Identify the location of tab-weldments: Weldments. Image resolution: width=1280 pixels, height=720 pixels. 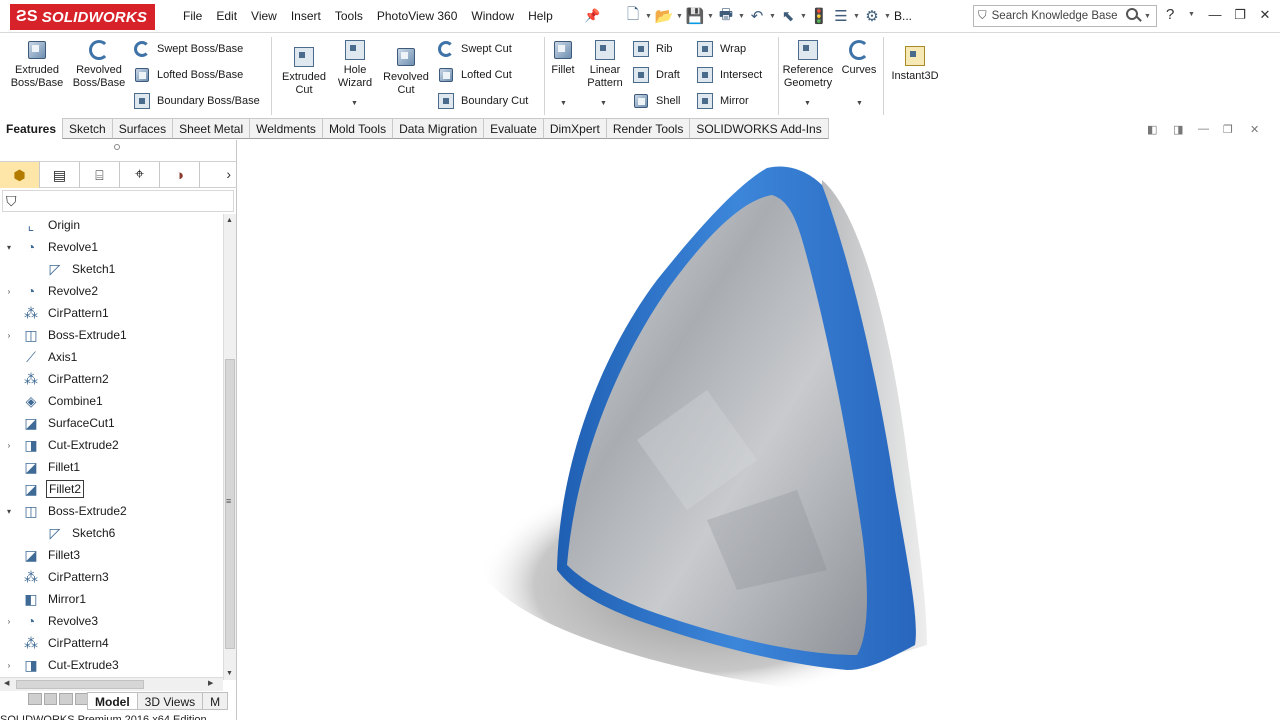
(286, 128).